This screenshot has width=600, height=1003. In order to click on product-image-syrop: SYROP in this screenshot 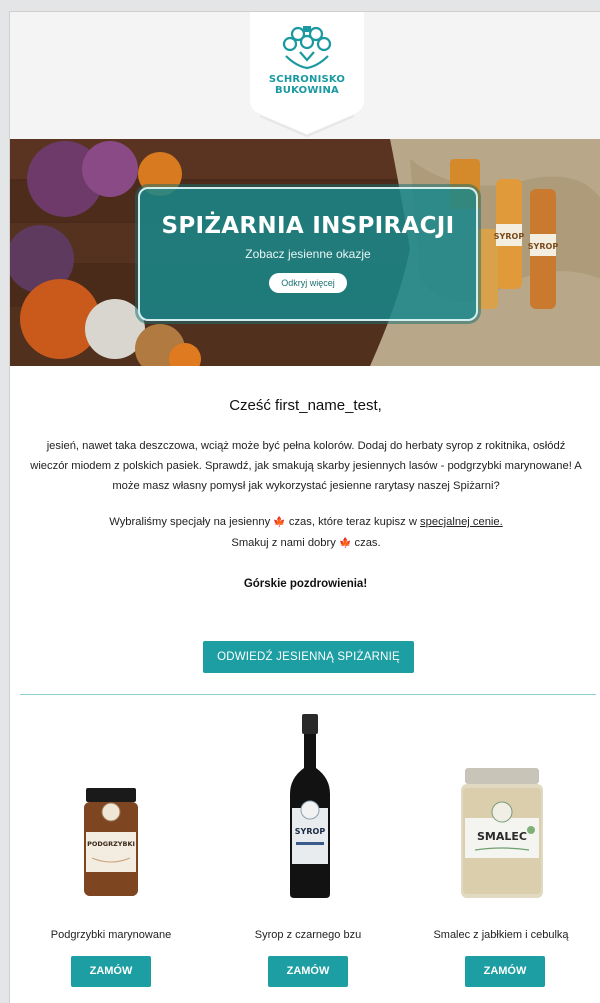, I will do `click(310, 807)`.